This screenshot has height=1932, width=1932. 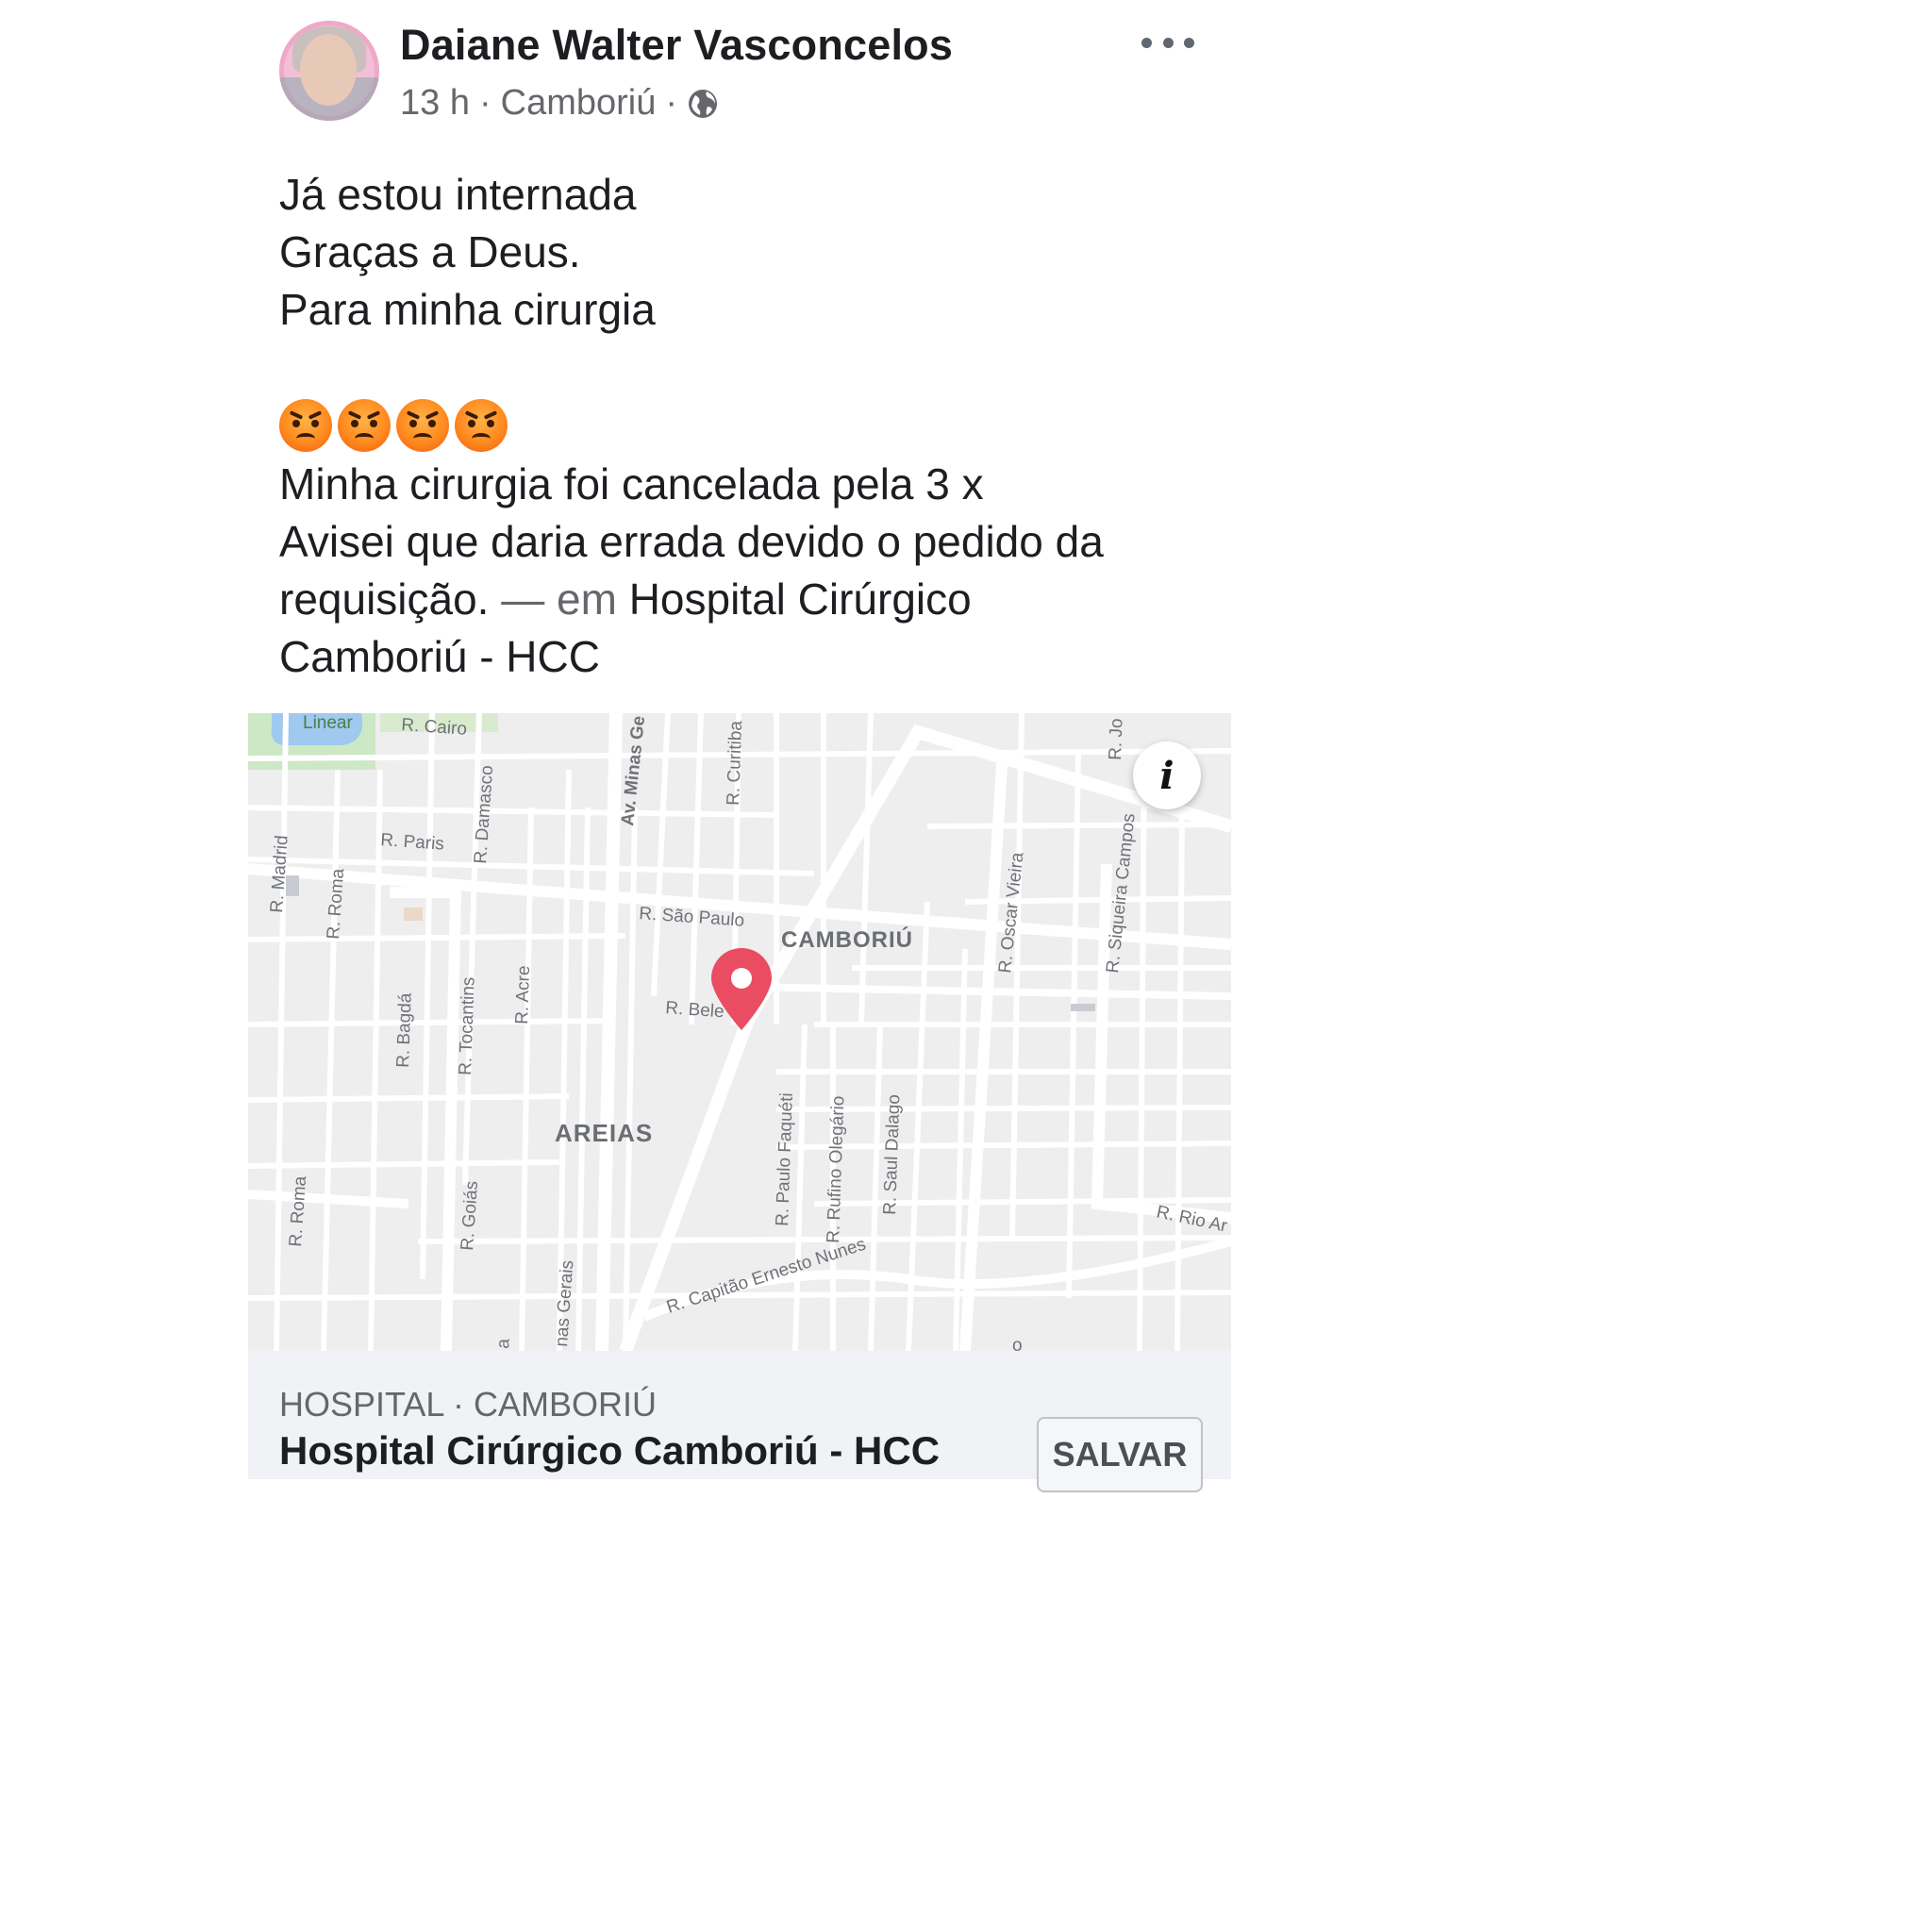 I want to click on author-name: Daiane Walter Vasconcelos, so click(x=676, y=45).